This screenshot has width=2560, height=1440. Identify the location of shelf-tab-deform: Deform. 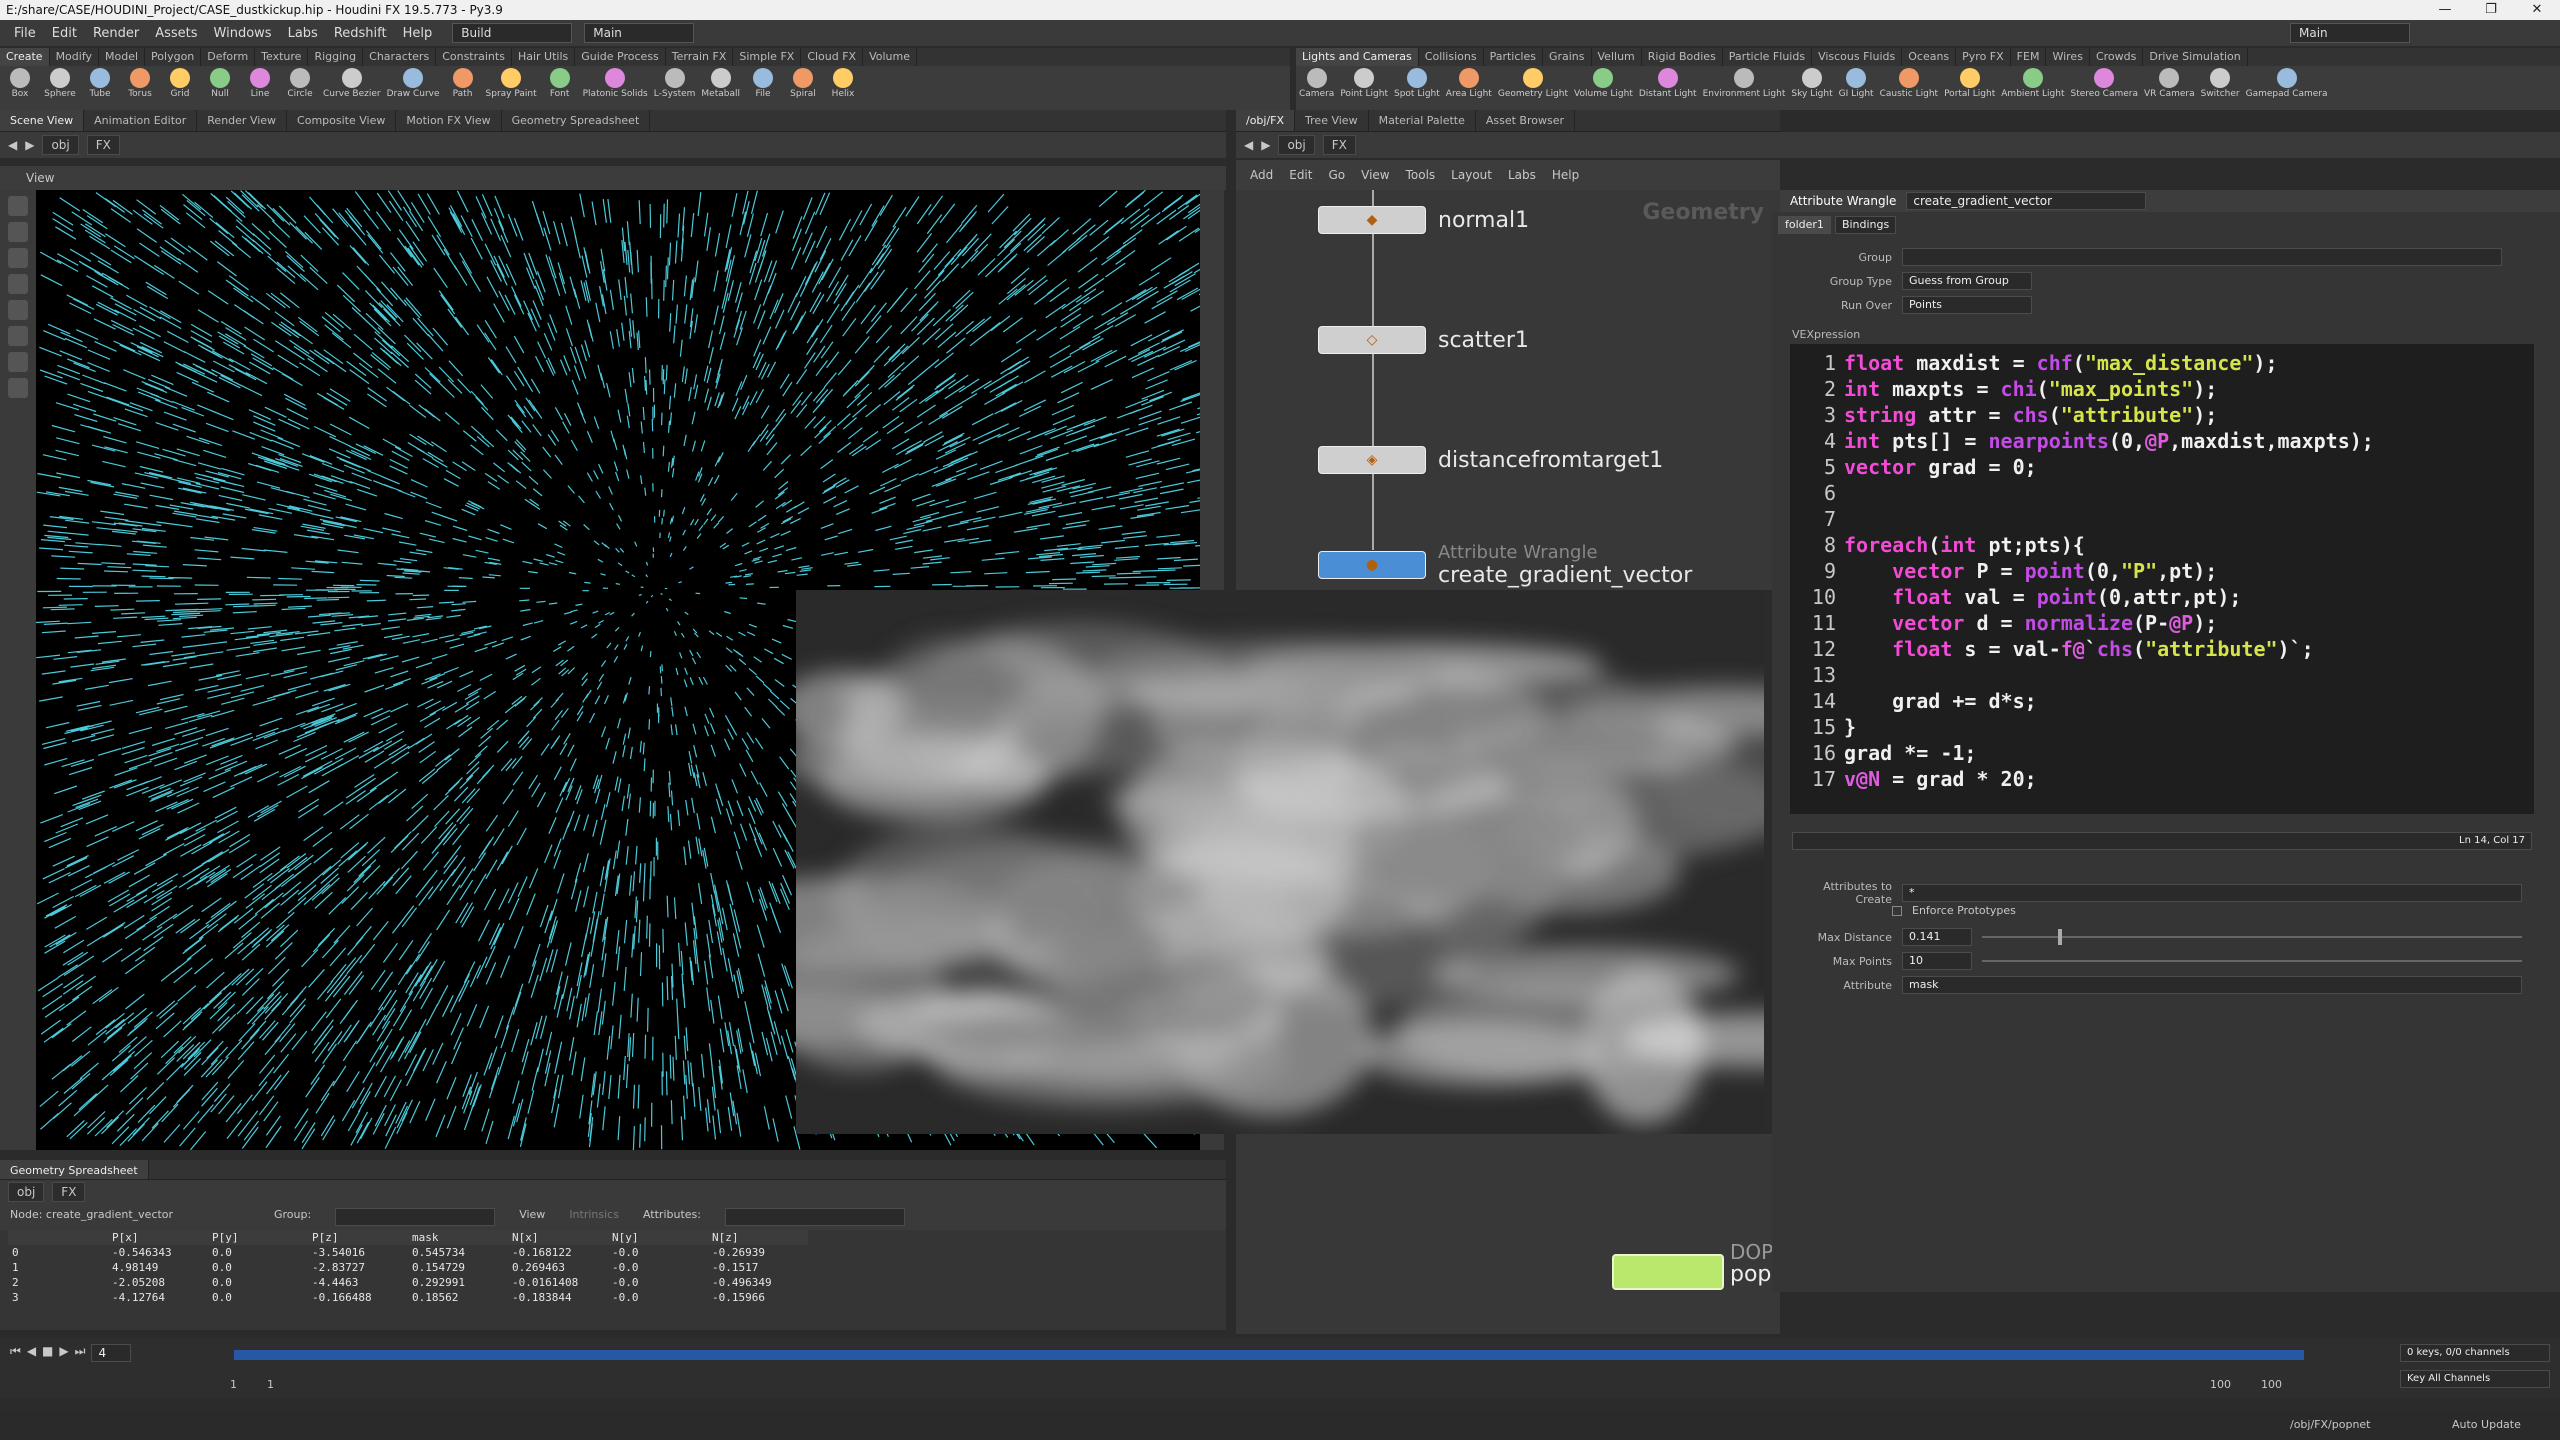
(228, 57).